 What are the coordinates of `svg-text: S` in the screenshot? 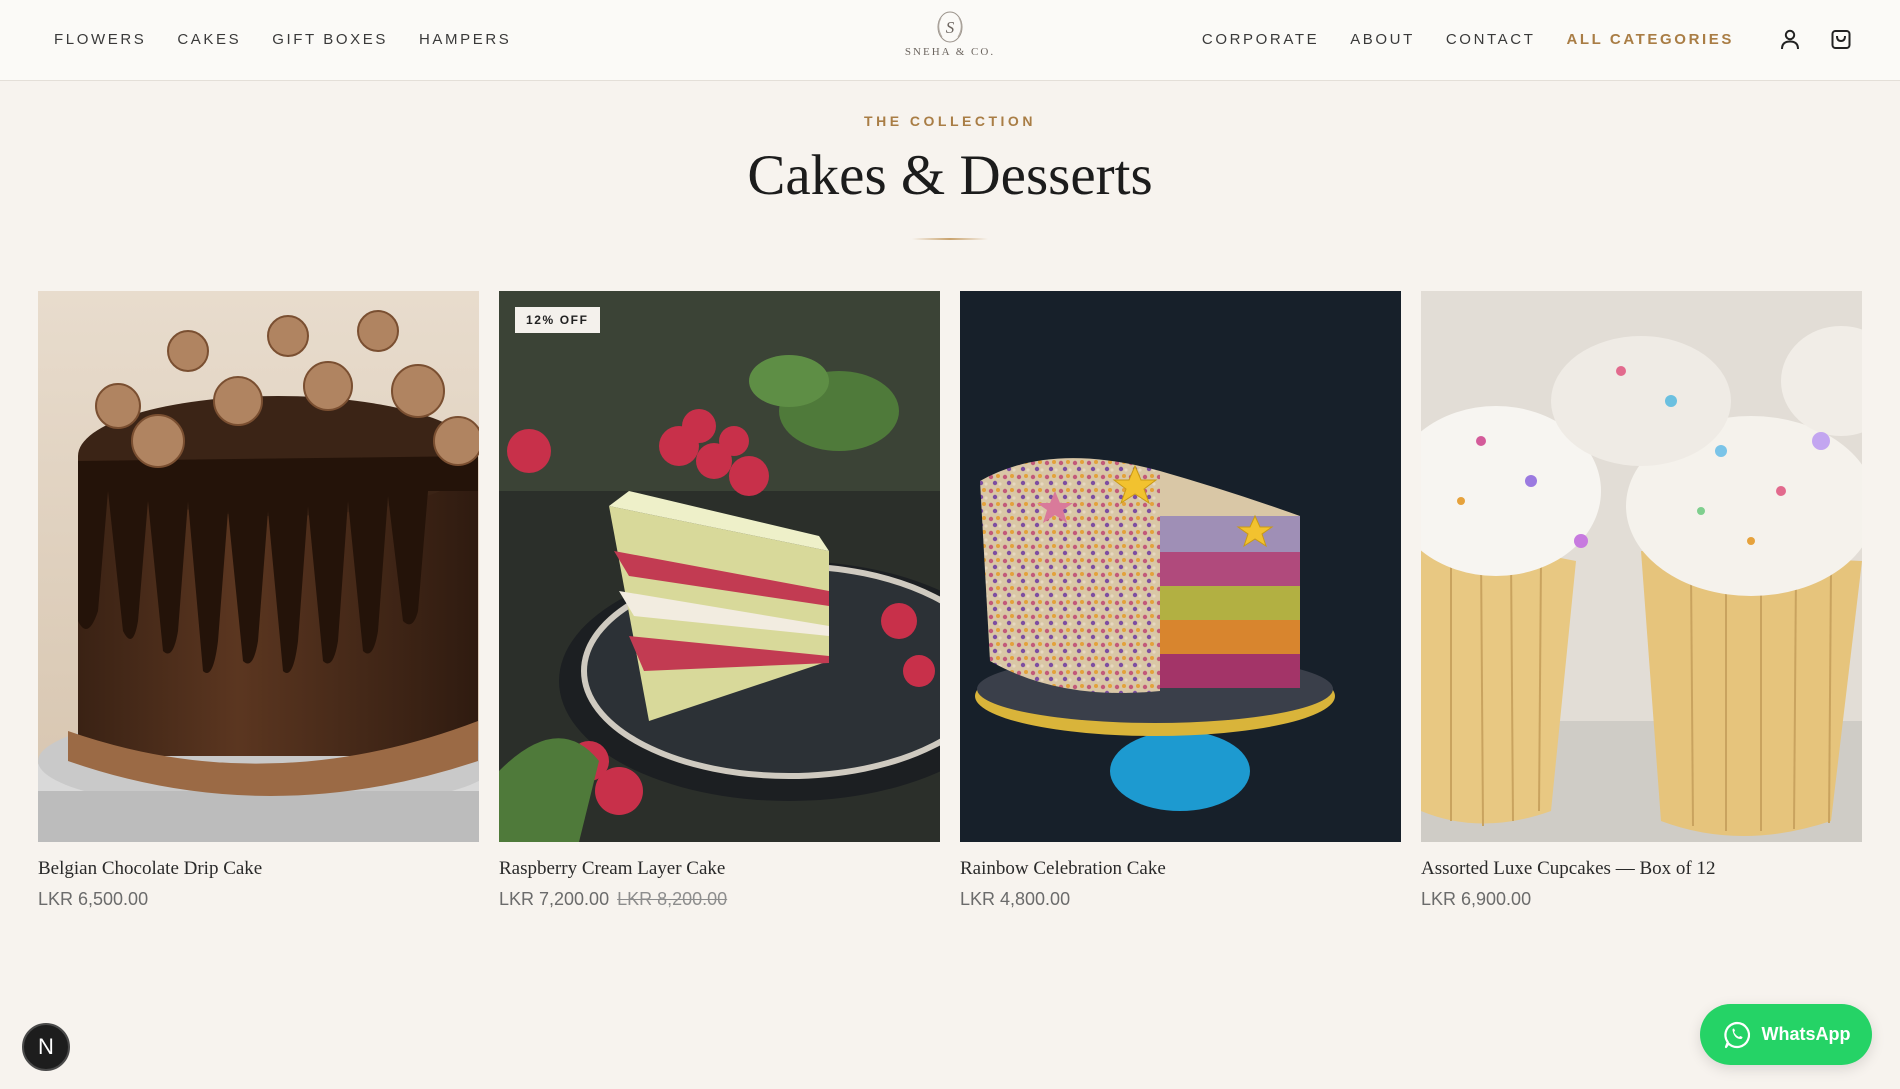 It's located at (950, 27).